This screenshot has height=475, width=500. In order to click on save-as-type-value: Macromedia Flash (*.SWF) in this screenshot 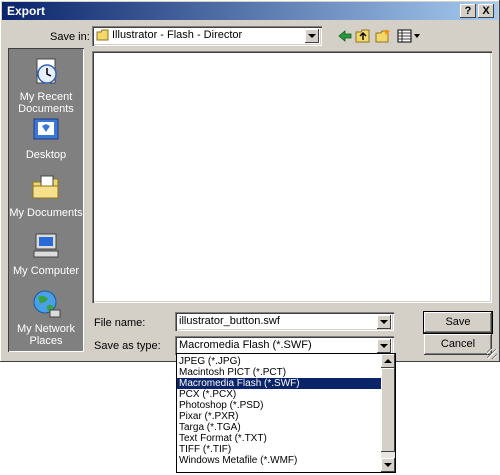, I will do `click(245, 345)`.